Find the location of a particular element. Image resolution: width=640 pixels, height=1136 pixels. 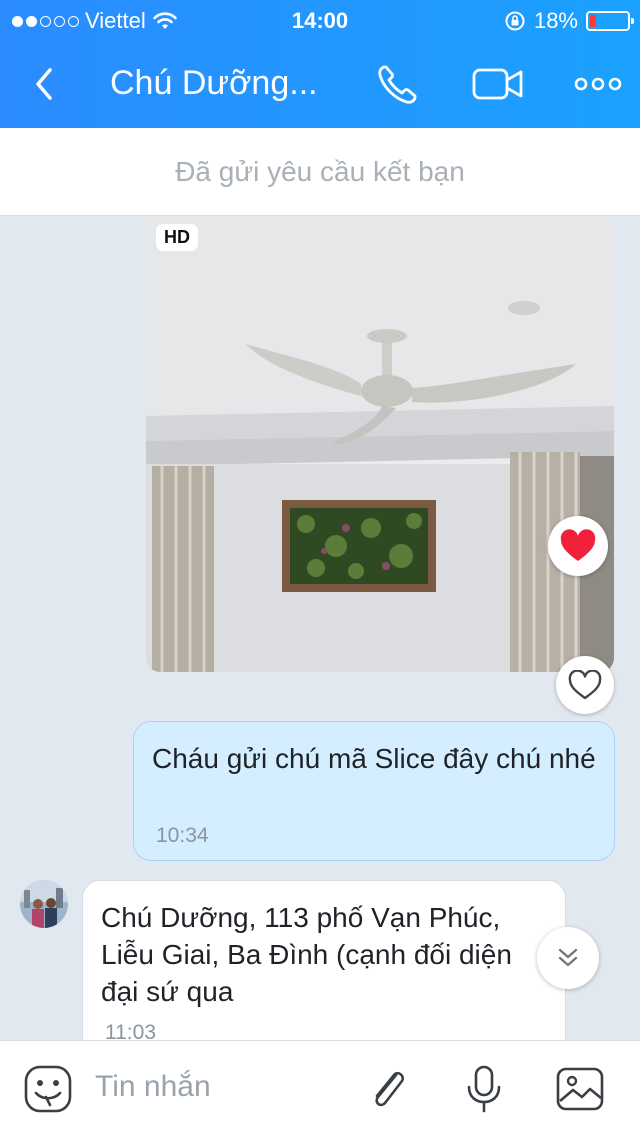

red-heart-icon is located at coordinates (578, 545).